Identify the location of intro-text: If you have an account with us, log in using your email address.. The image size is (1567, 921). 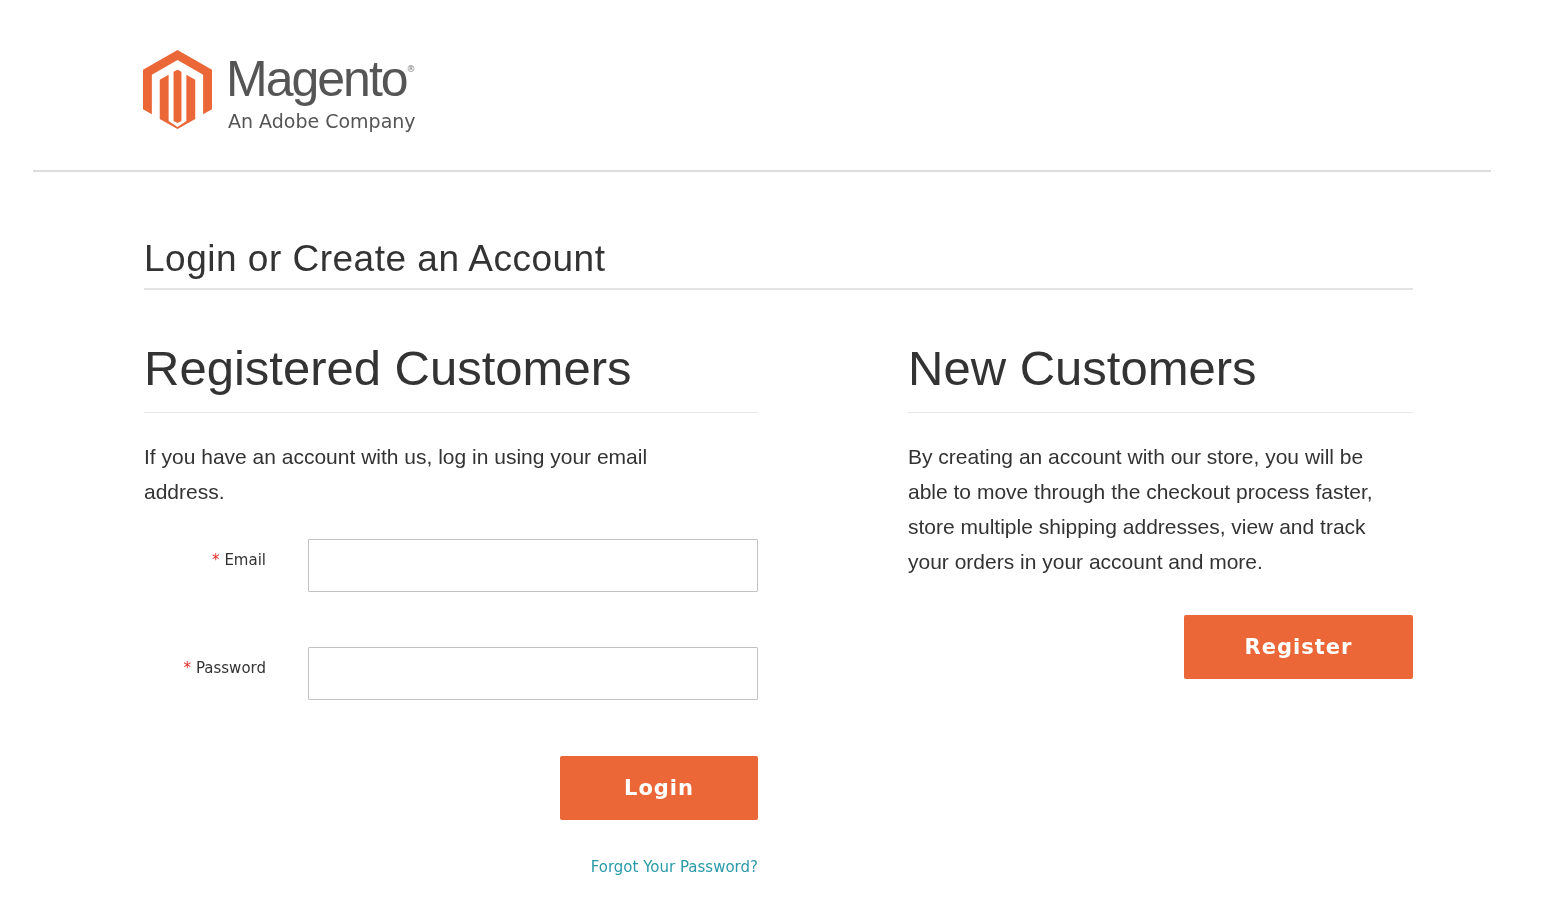
(396, 474).